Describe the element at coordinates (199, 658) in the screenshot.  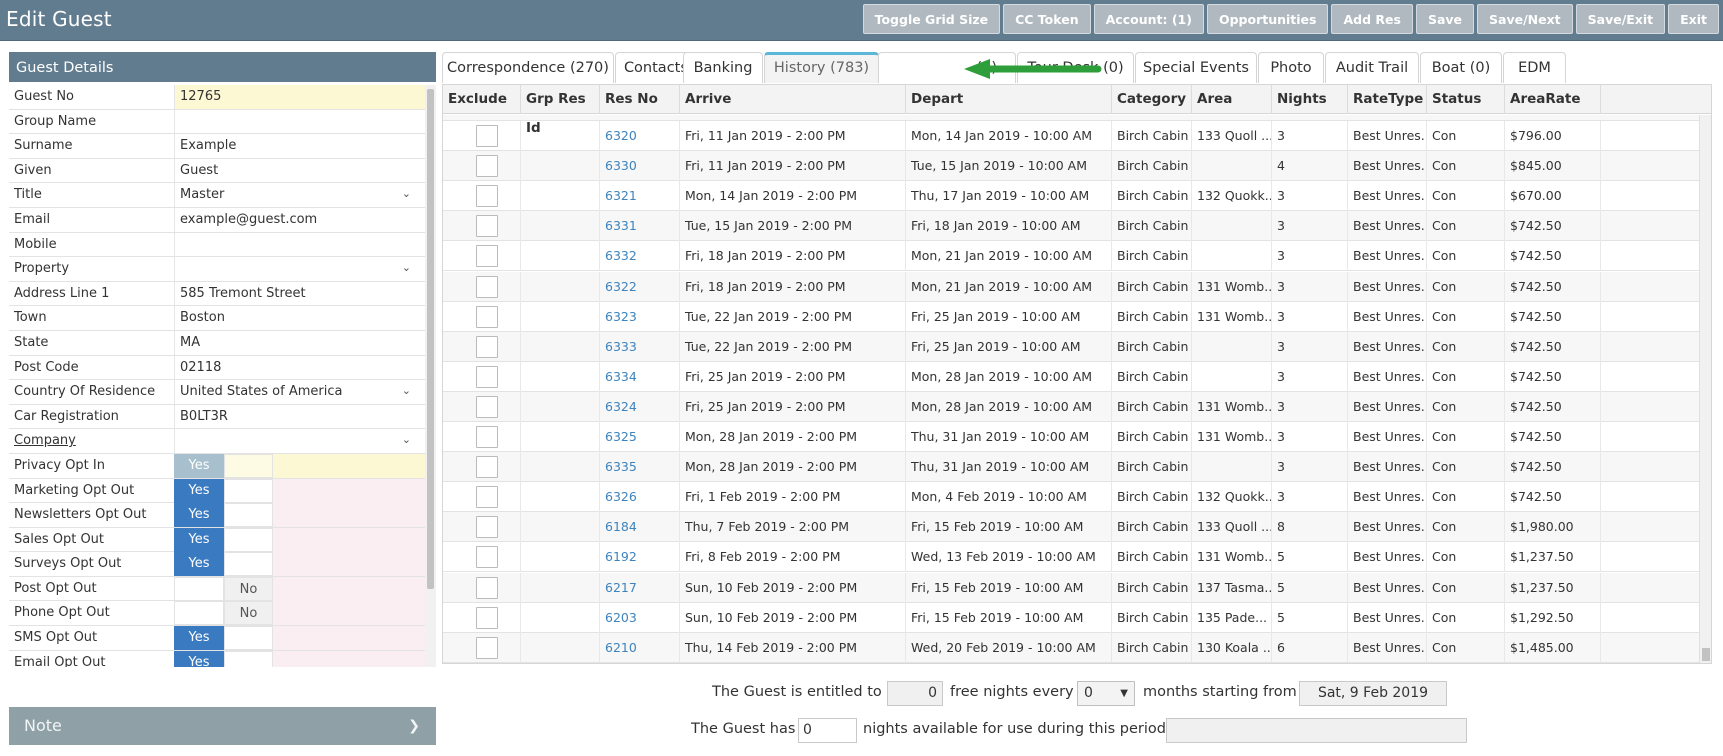
I see `email-opt-out-yes-toggle: Yes` at that location.